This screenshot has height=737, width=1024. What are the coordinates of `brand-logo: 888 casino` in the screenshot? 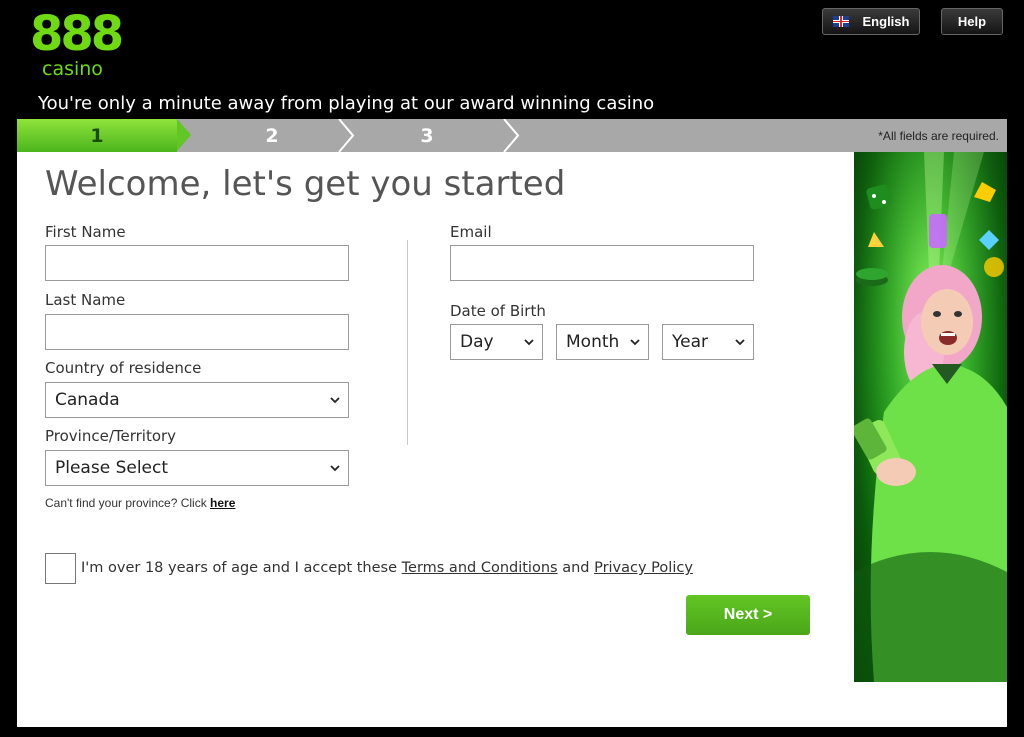 It's located at (77, 44).